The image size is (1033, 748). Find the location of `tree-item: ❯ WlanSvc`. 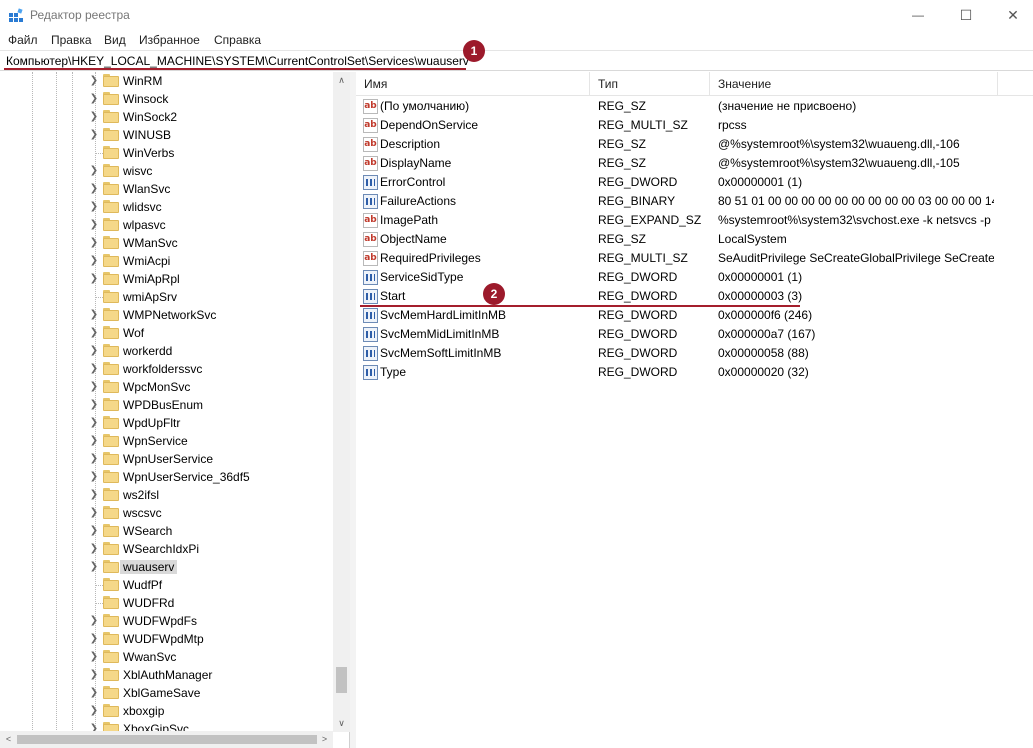

tree-item: ❯ WlanSvc is located at coordinates (167, 189).